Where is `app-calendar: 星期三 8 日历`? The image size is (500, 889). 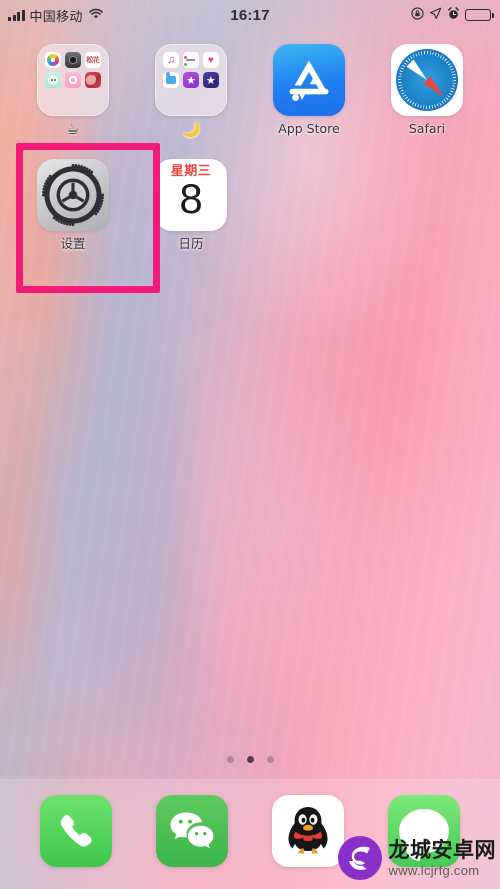
app-calendar: 星期三 8 日历 is located at coordinates (191, 205).